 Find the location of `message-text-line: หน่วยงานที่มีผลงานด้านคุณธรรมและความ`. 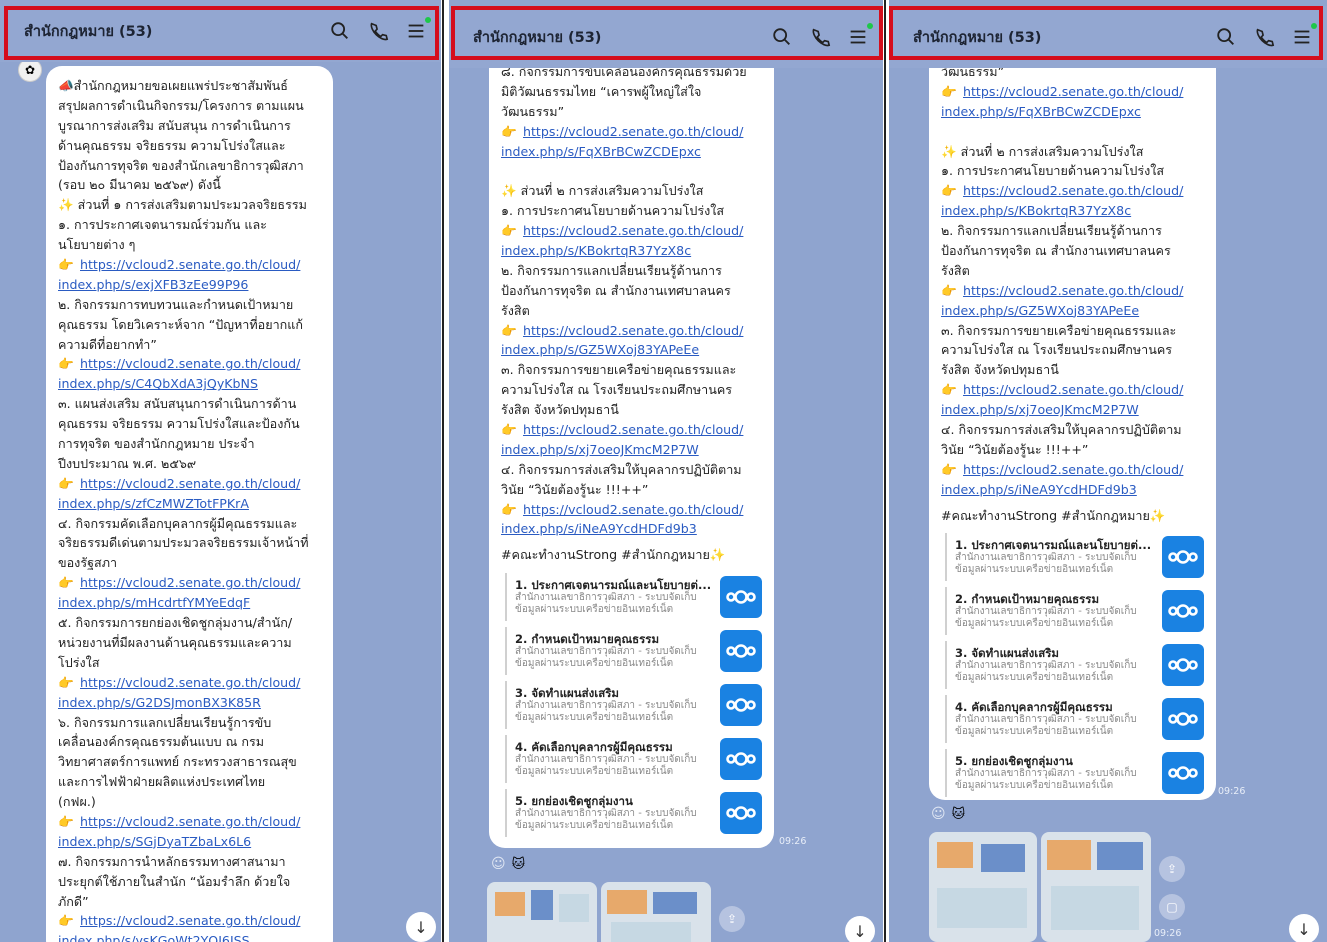

message-text-line: หน่วยงานที่มีผลงานด้านคุณธรรมและความ is located at coordinates (175, 642).